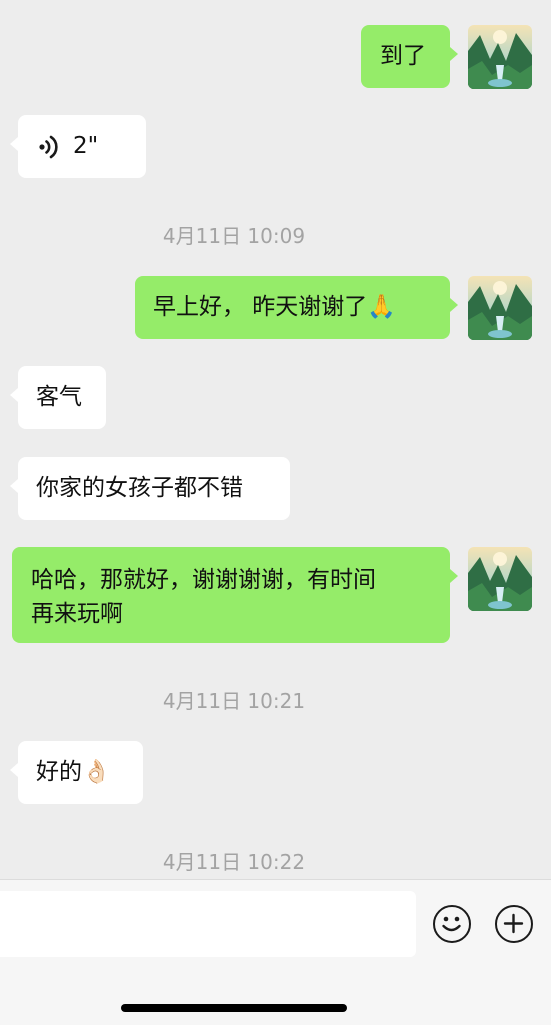 Image resolution: width=551 pixels, height=1025 pixels. I want to click on incoming-message-bubble: 好的👌🏻, so click(76, 772).